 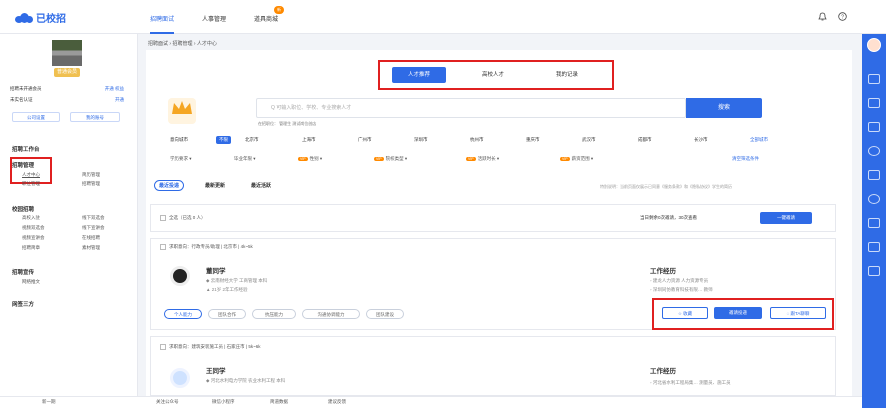 What do you see at coordinates (162, 24) in the screenshot?
I see `topnav-recruit: 招聘面试` at bounding box center [162, 24].